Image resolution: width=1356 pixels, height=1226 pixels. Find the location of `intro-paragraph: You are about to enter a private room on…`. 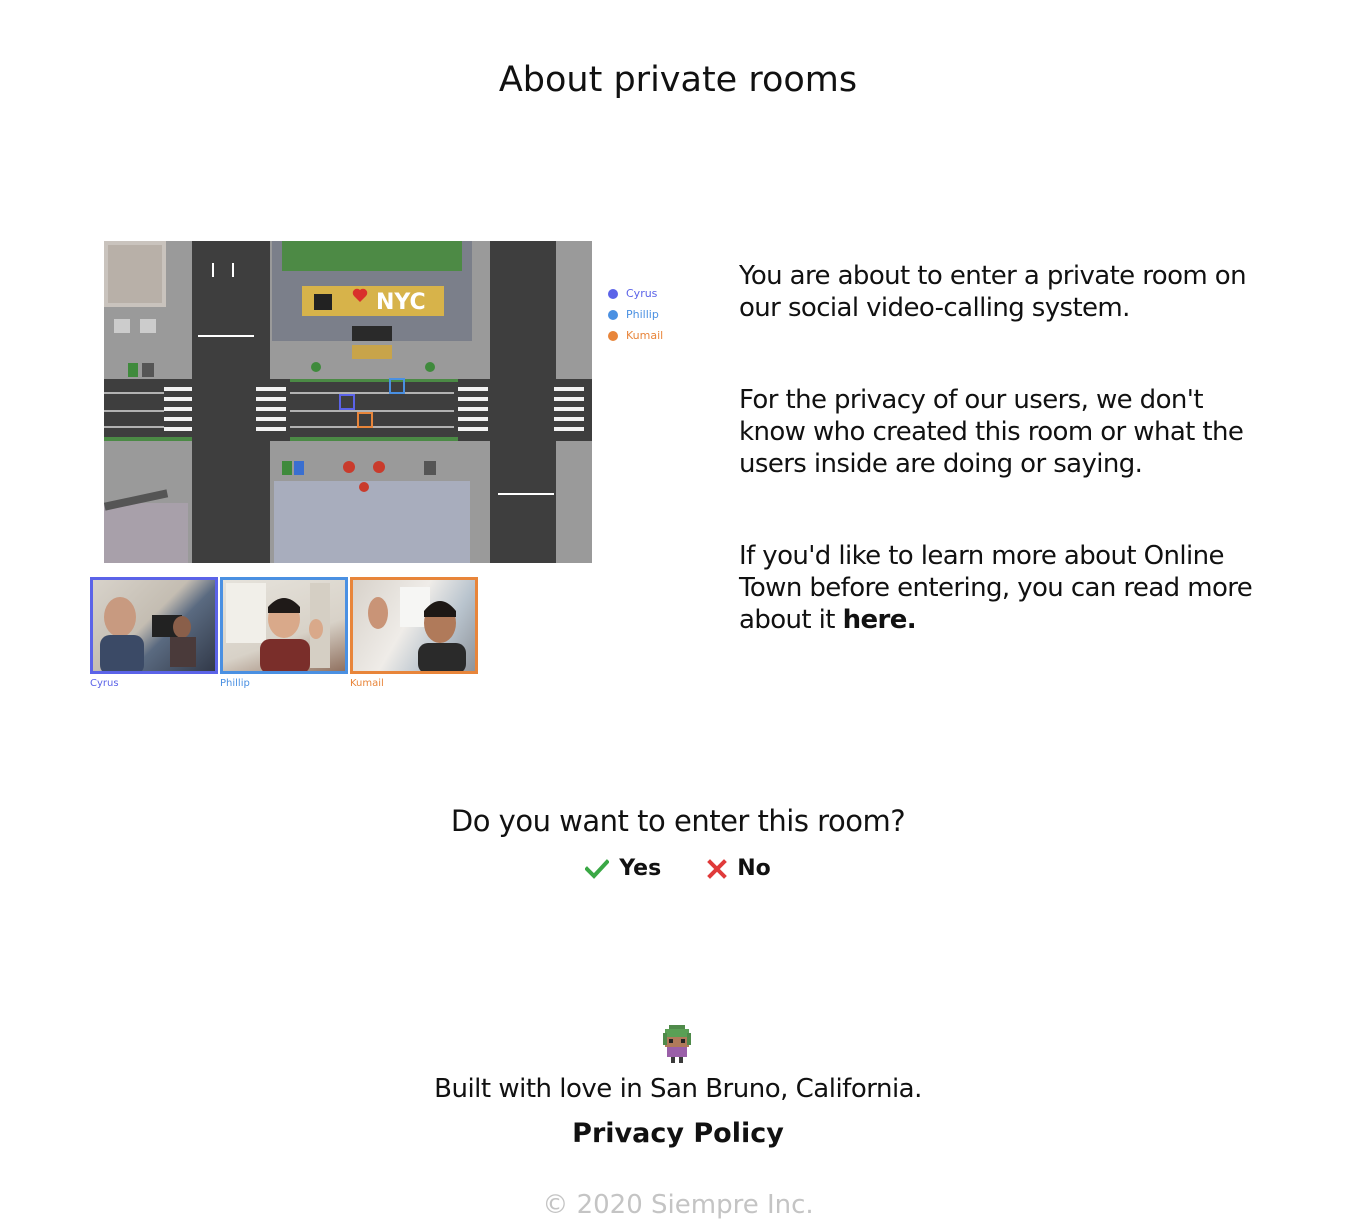

intro-paragraph: You are about to enter a private room on… is located at coordinates (993, 292).